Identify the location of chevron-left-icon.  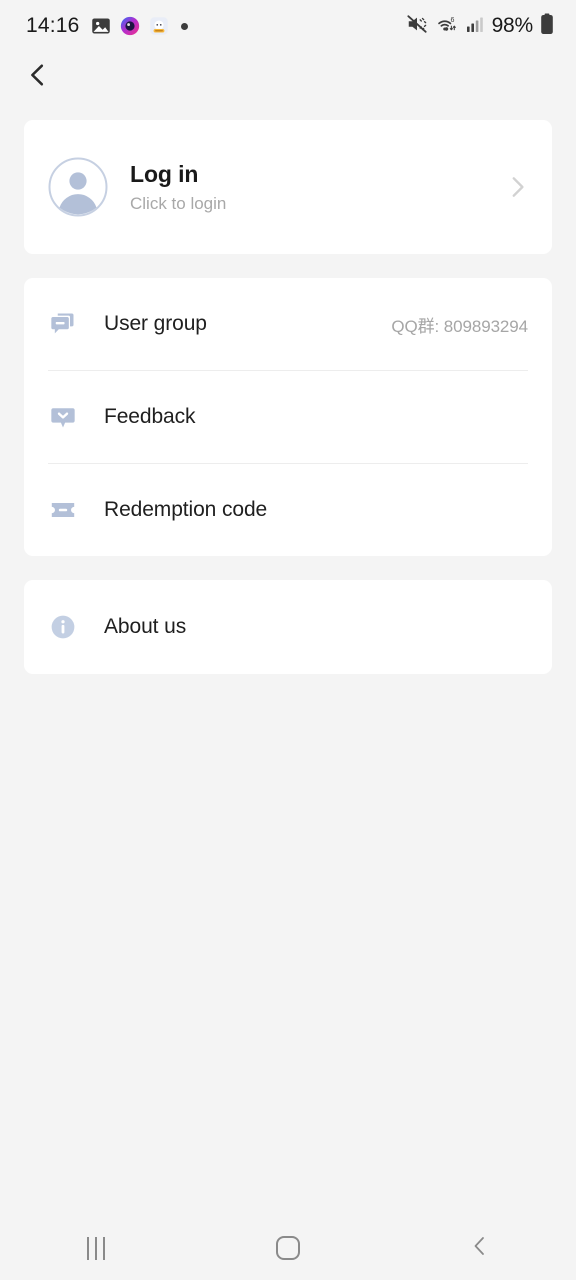
(38, 77).